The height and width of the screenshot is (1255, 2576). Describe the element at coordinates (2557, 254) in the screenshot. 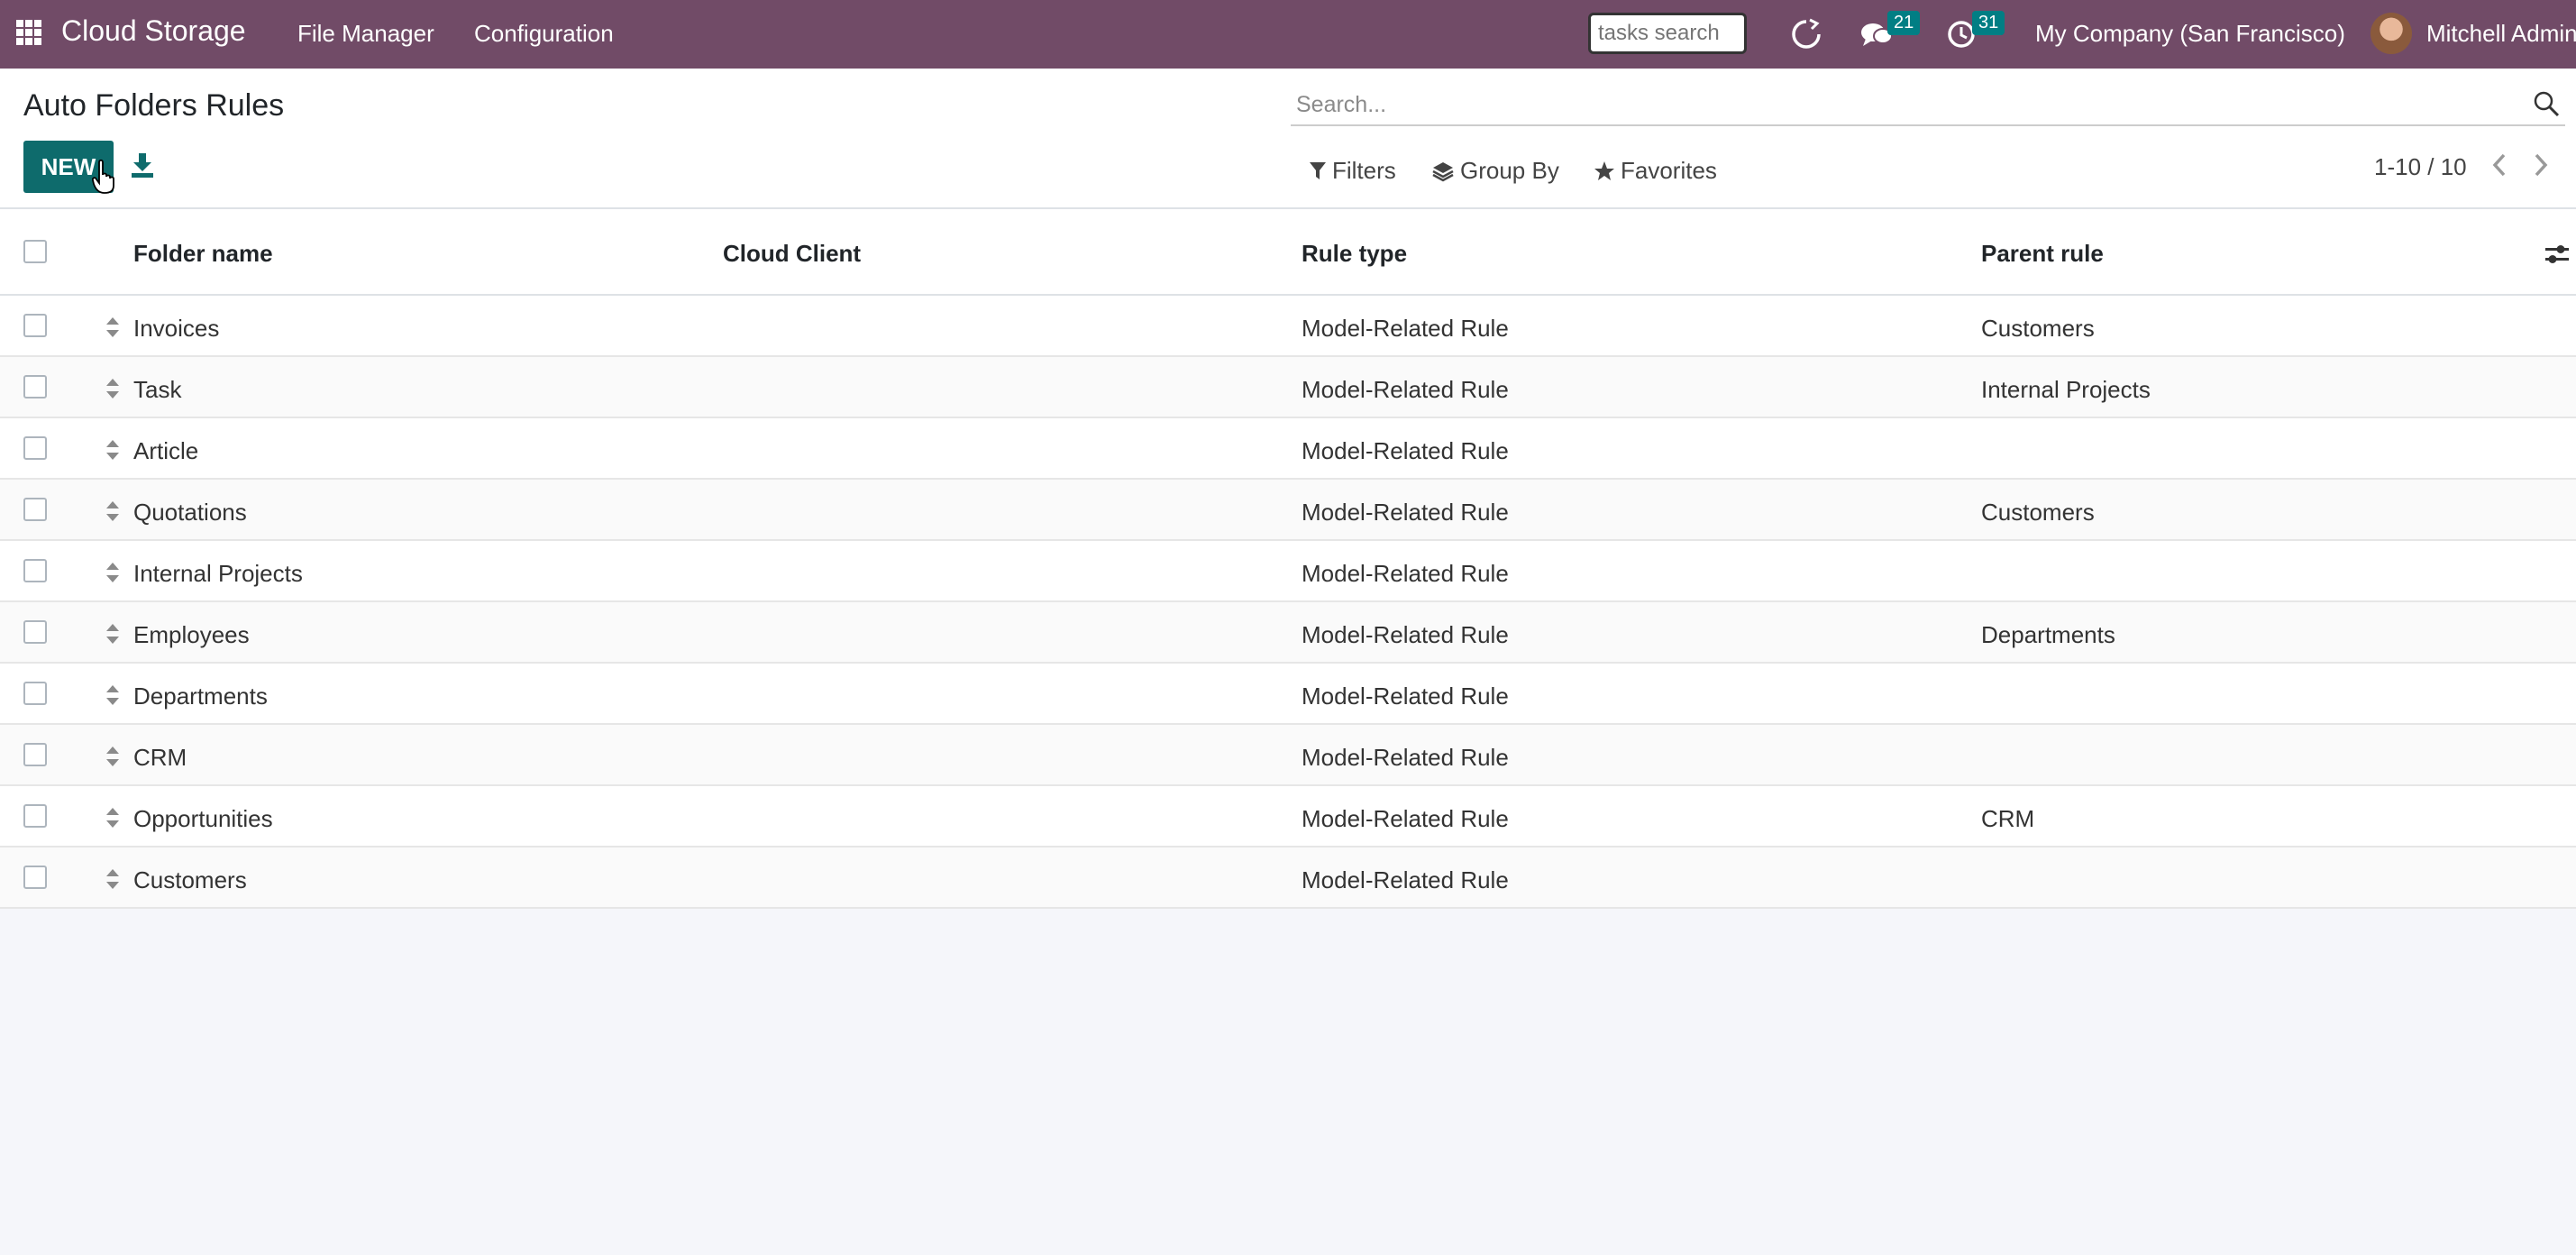

I see `column-settings-icon` at that location.